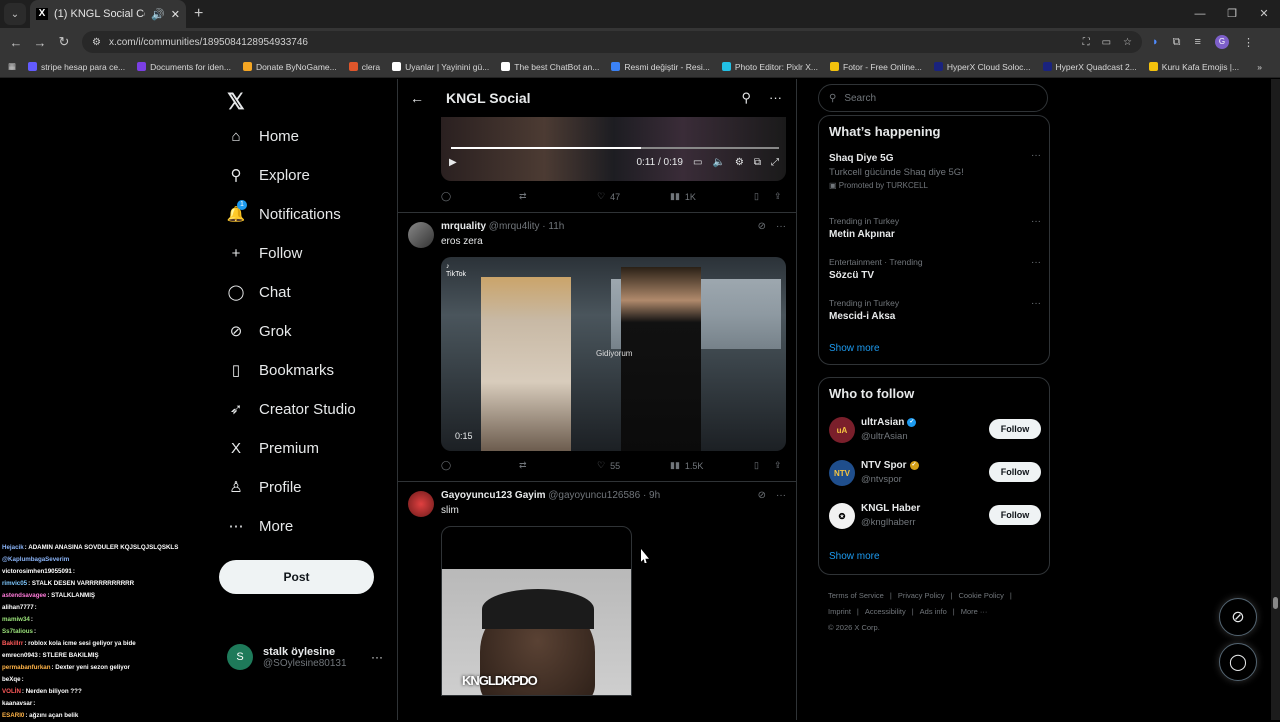 The image size is (1280, 722). Describe the element at coordinates (935, 430) in the screenshot. I see `follow-suggestion: uA ultrAsian ✓ @ultrAsian Follow` at that location.